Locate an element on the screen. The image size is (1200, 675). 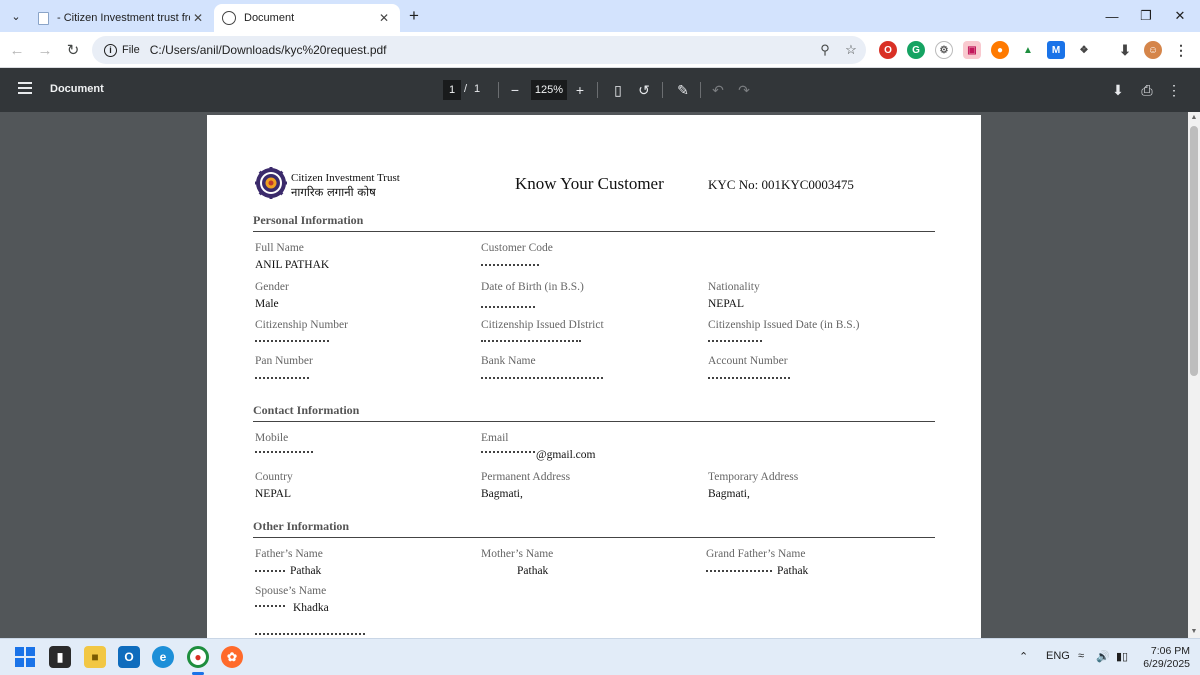
tab-search-button: ⌄ is located at coordinates (16, 16).